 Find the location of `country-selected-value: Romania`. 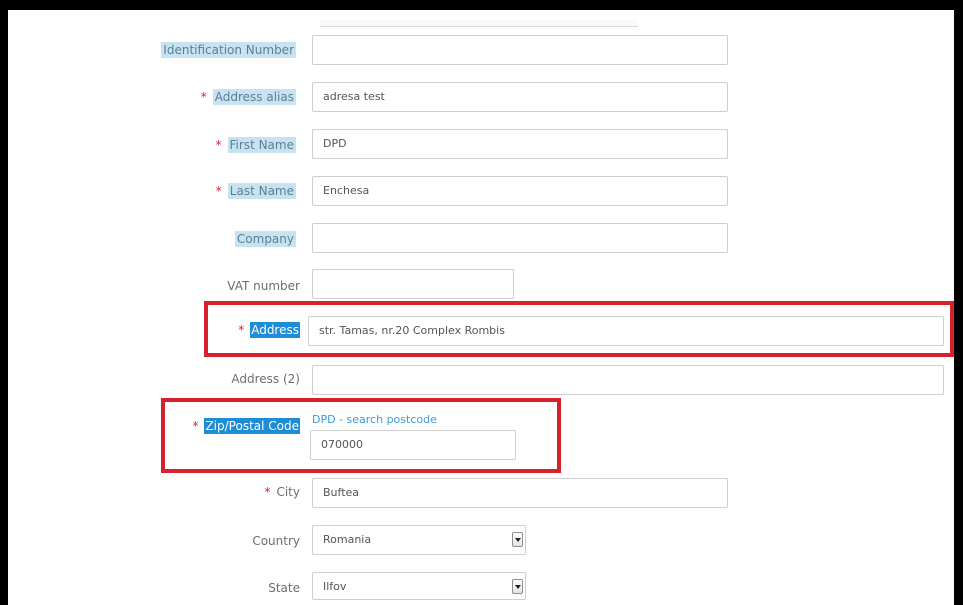

country-selected-value: Romania is located at coordinates (347, 539).